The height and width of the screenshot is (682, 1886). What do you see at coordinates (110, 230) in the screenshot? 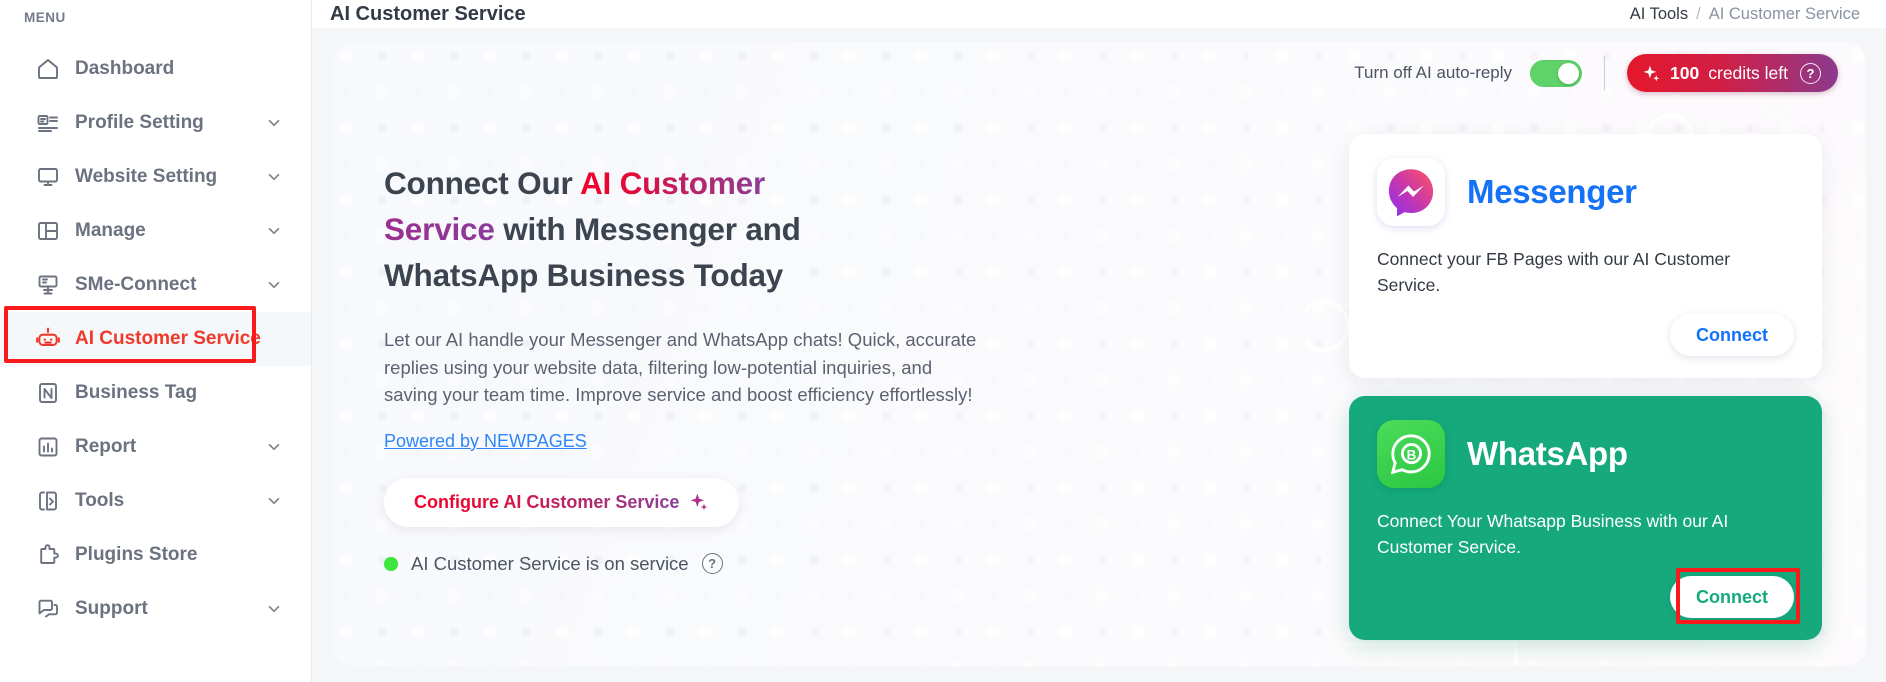
I see `sidebar-item-label: Manage` at bounding box center [110, 230].